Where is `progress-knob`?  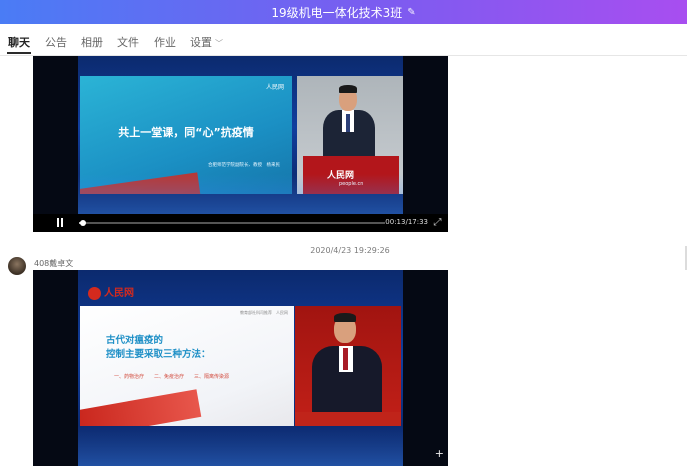
progress-knob is located at coordinates (82, 223).